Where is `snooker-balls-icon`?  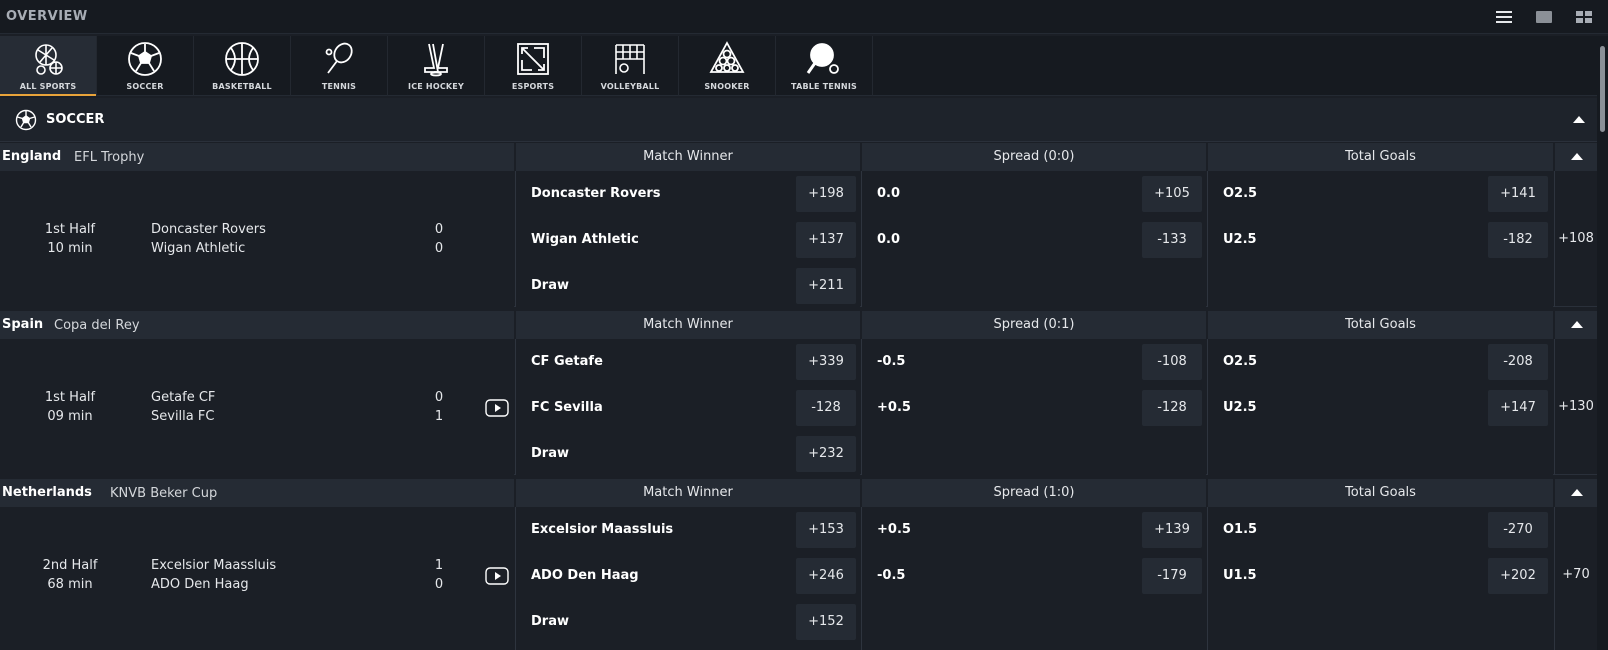 snooker-balls-icon is located at coordinates (727, 57).